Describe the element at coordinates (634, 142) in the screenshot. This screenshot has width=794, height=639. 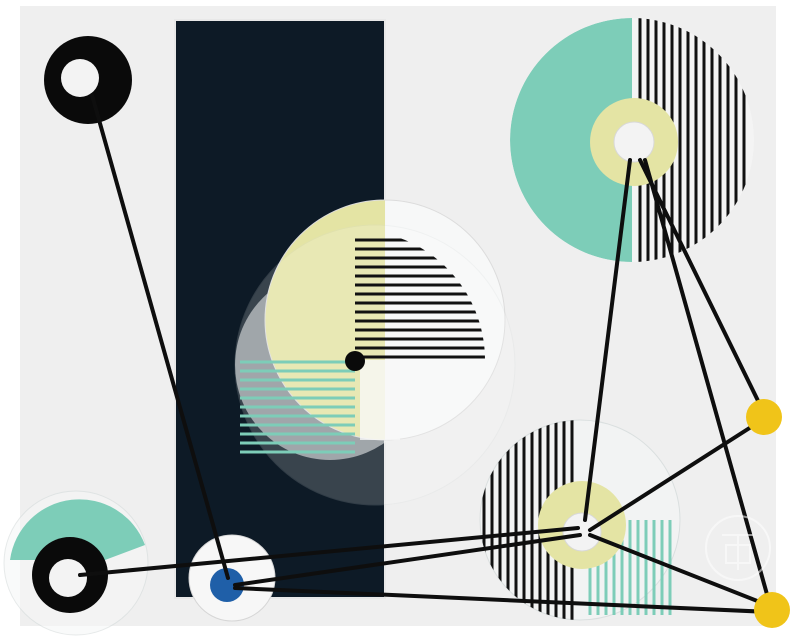
I see `top-right-white-ball` at that location.